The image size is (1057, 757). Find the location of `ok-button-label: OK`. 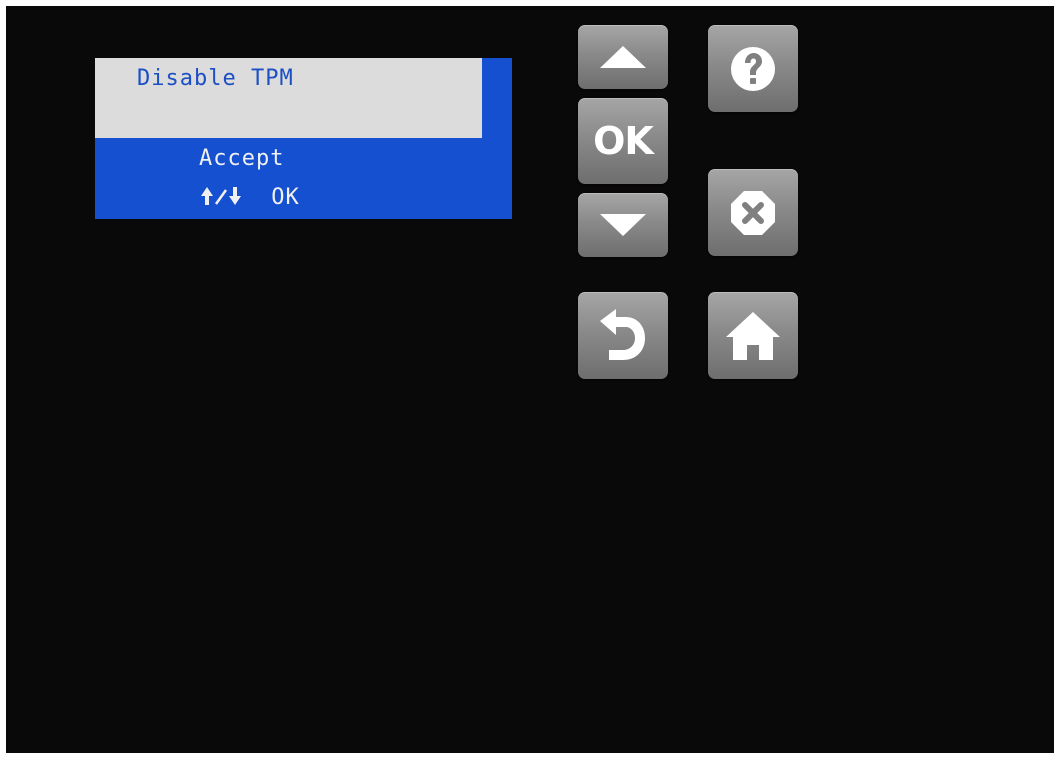

ok-button-label: OK is located at coordinates (623, 141).